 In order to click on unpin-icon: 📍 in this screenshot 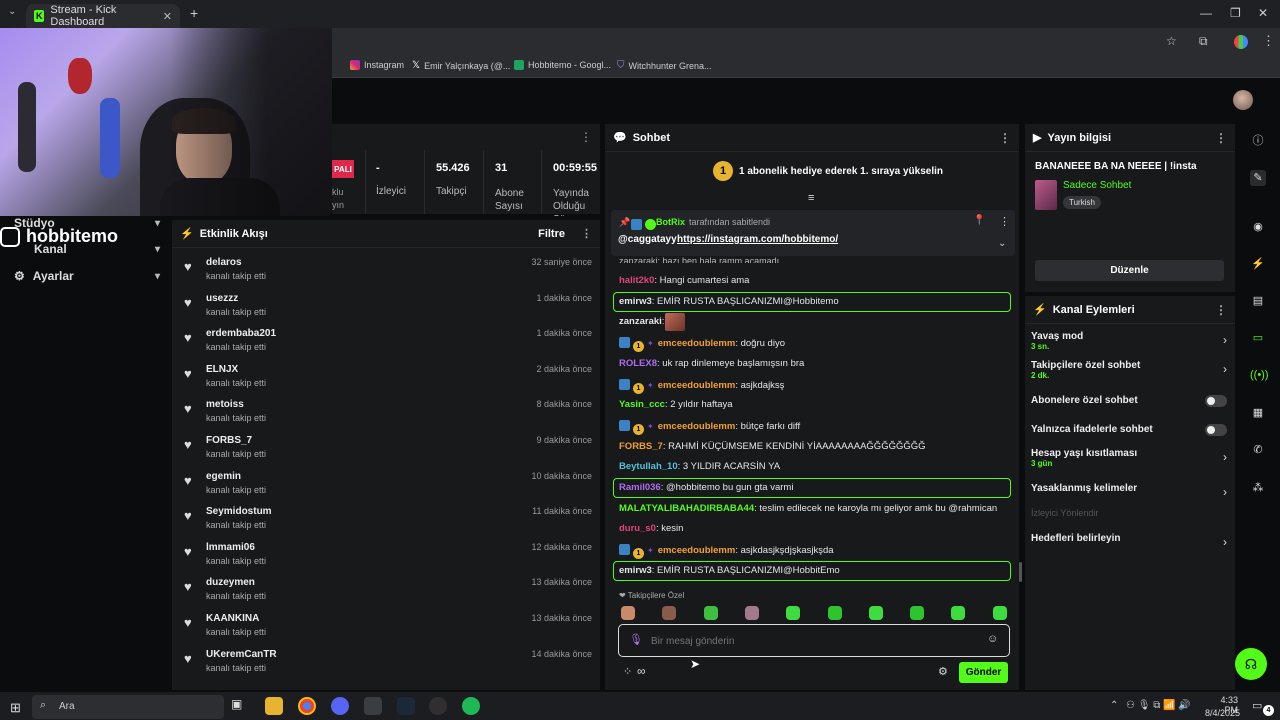, I will do `click(979, 220)`.